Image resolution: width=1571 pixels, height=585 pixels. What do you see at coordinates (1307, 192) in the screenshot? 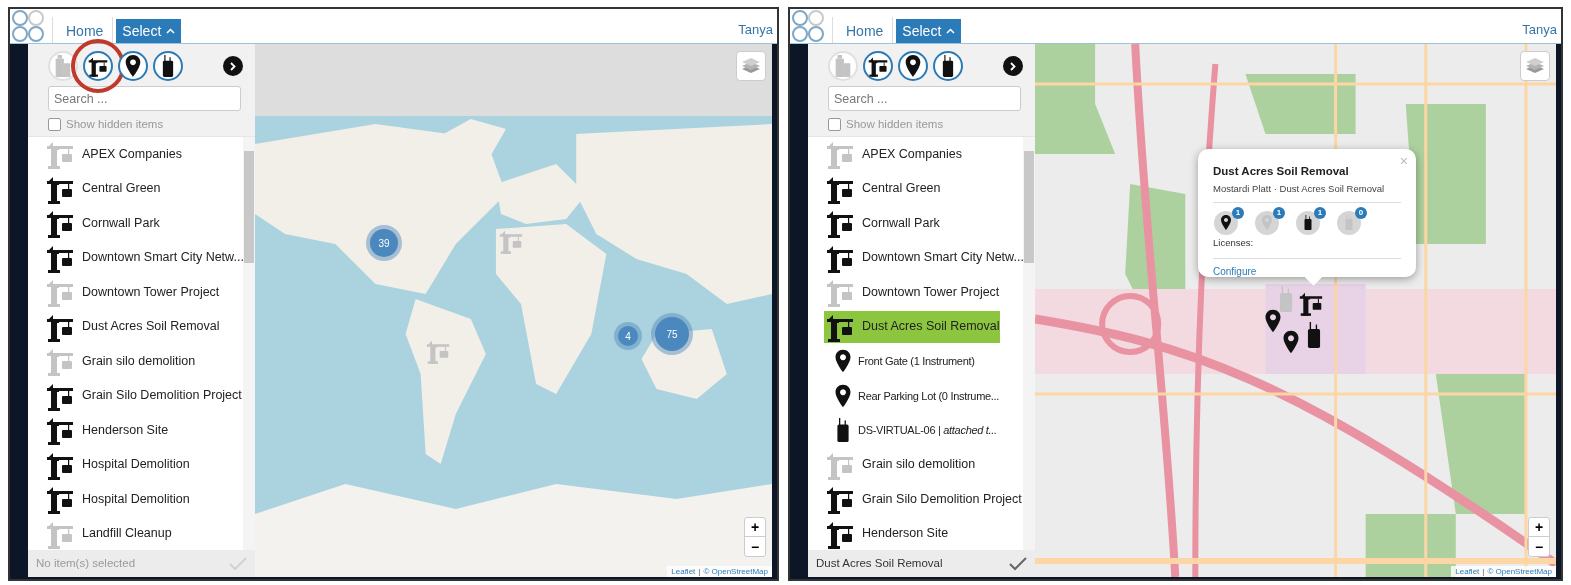
I see `popup-subtitle: Mostardi Platt · Dust Acres Soil Removal` at bounding box center [1307, 192].